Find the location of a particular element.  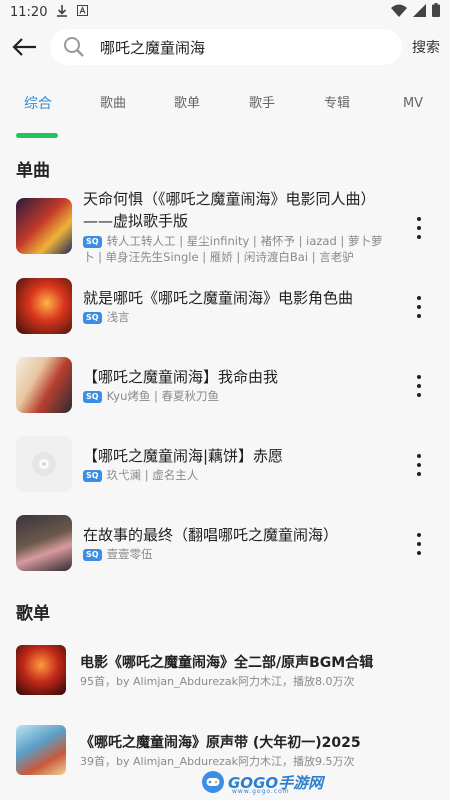

song-item: 在故事的最终（翻唱哪吒之魔童闹海） SQ 壹壹零伍 is located at coordinates (225, 545).